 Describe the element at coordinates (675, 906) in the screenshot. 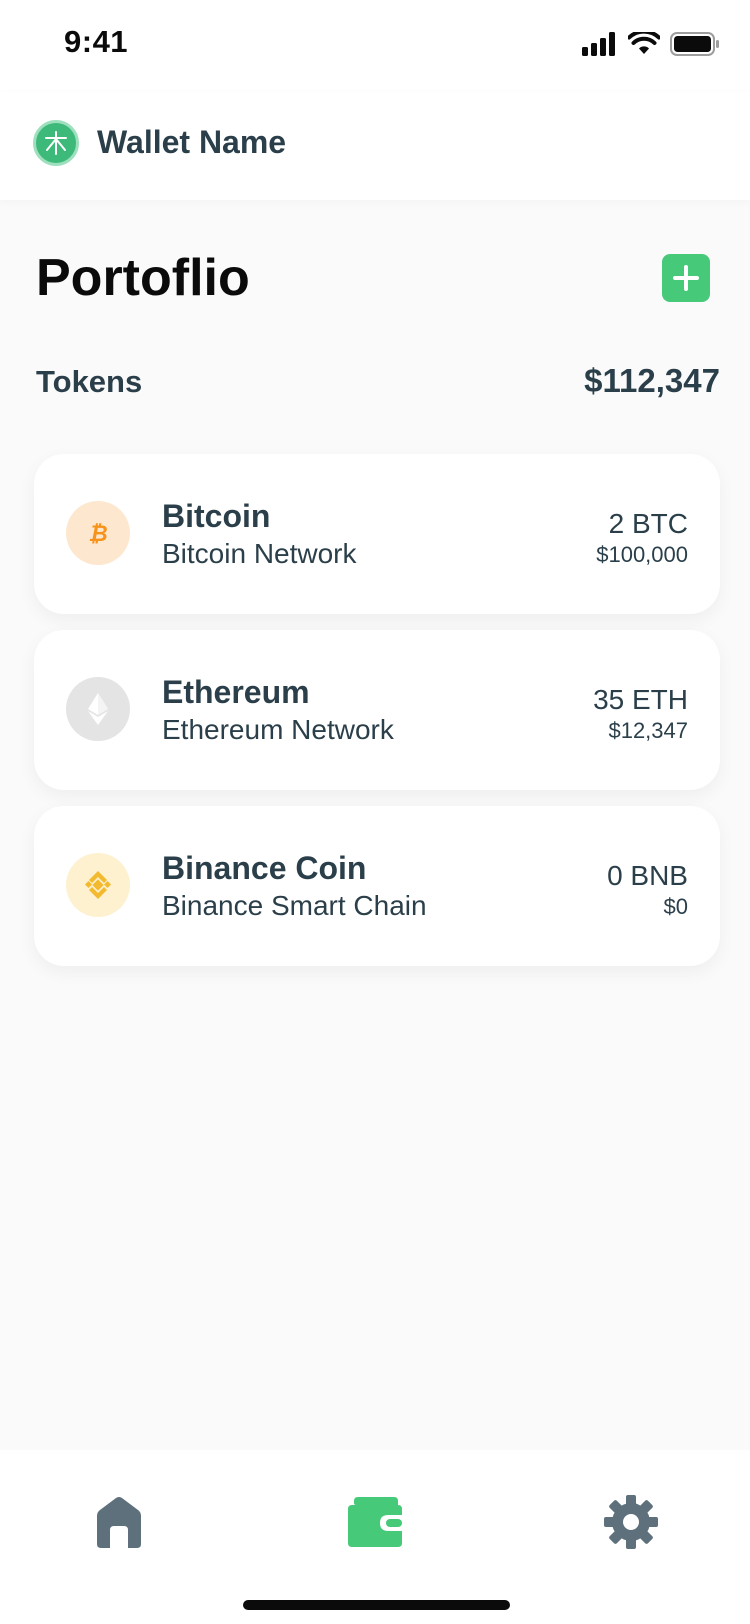

I see `coin-value: $0` at that location.